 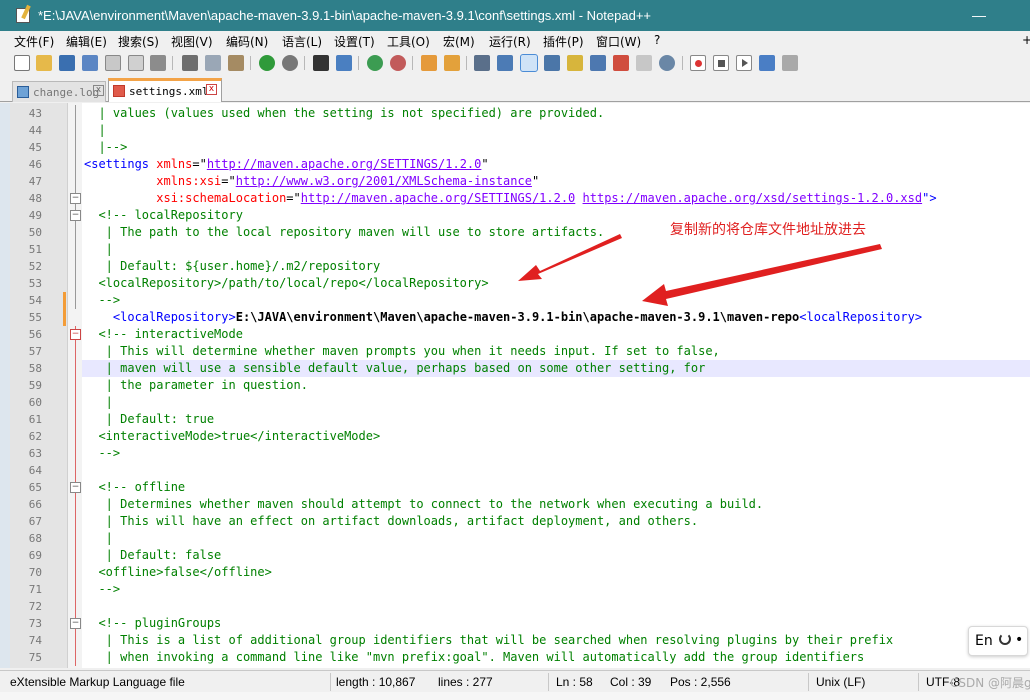 What do you see at coordinates (113, 63) in the screenshot?
I see `close-file-icon` at bounding box center [113, 63].